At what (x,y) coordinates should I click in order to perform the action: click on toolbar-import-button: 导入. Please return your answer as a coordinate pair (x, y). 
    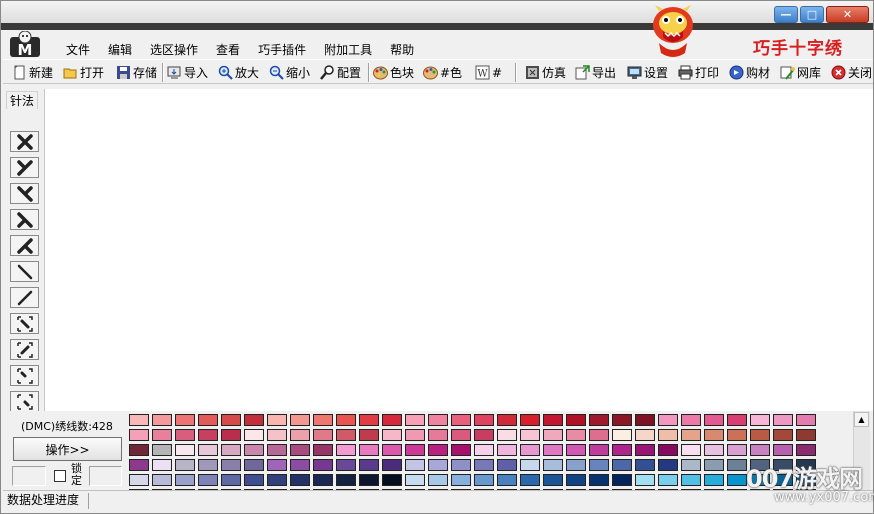
    Looking at the image, I should click on (187, 72).